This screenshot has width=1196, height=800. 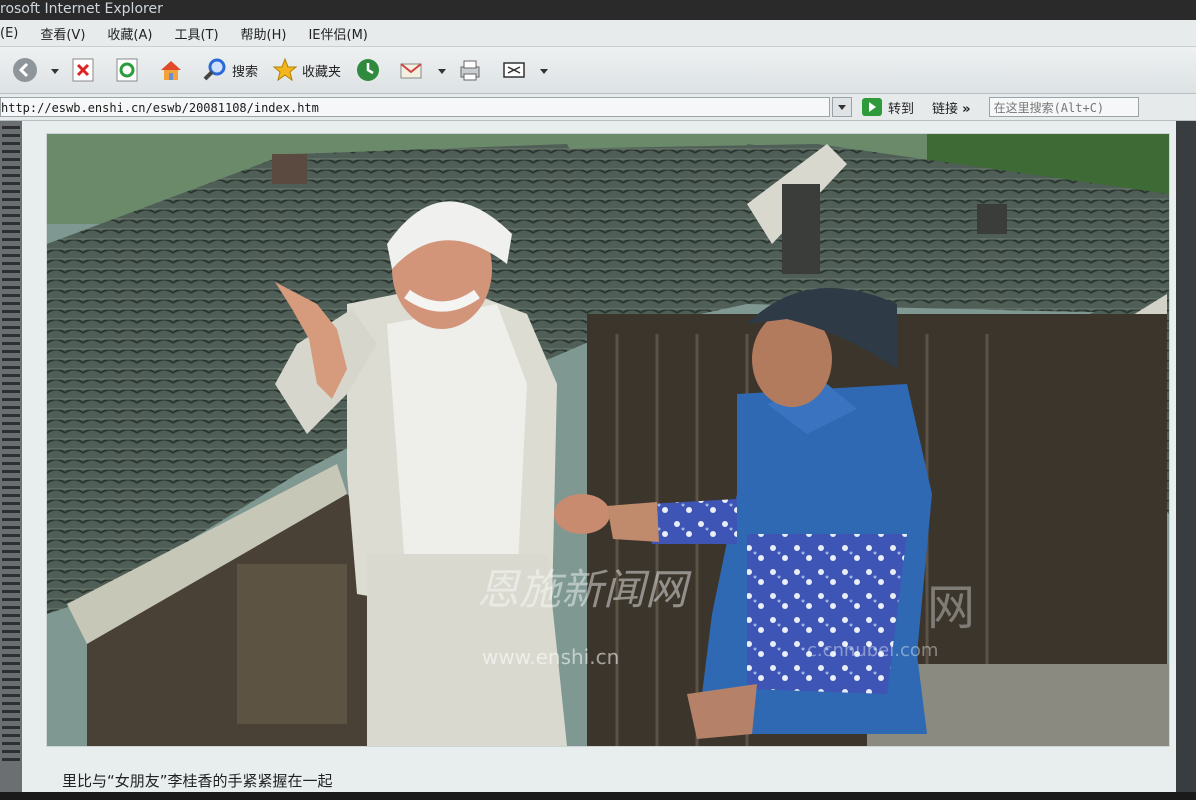 What do you see at coordinates (9, 33) in the screenshot?
I see `menu-item-edit: (E)` at bounding box center [9, 33].